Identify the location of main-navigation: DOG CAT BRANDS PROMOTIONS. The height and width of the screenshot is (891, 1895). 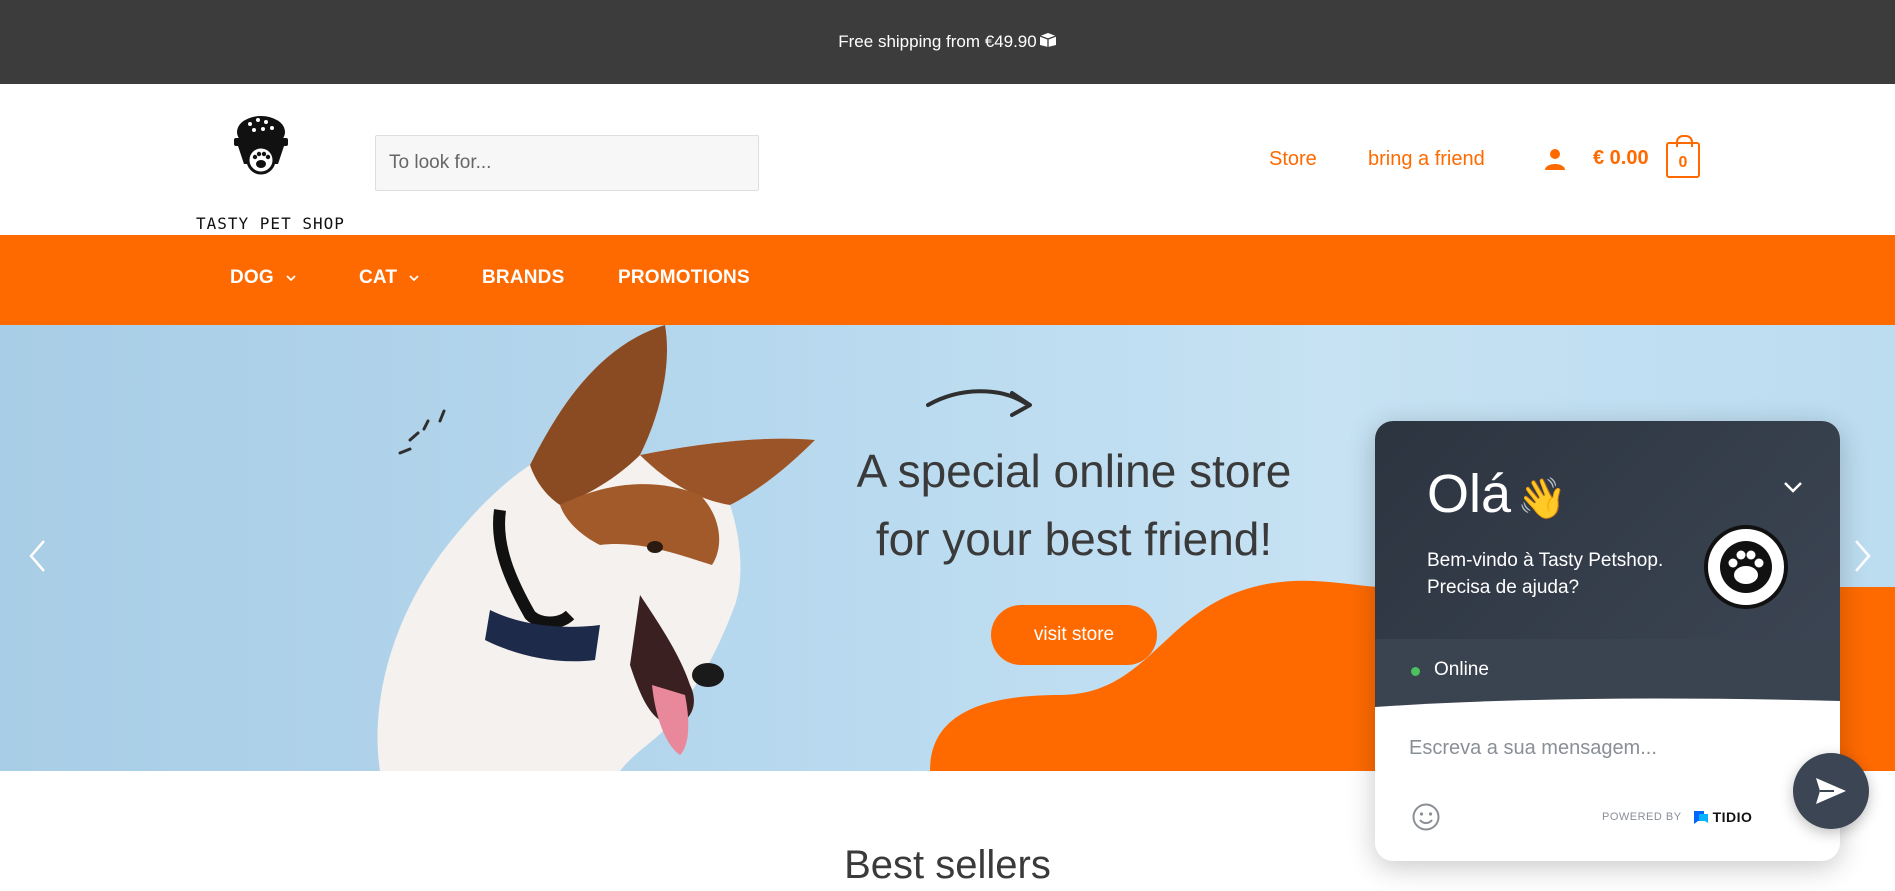
(947, 280).